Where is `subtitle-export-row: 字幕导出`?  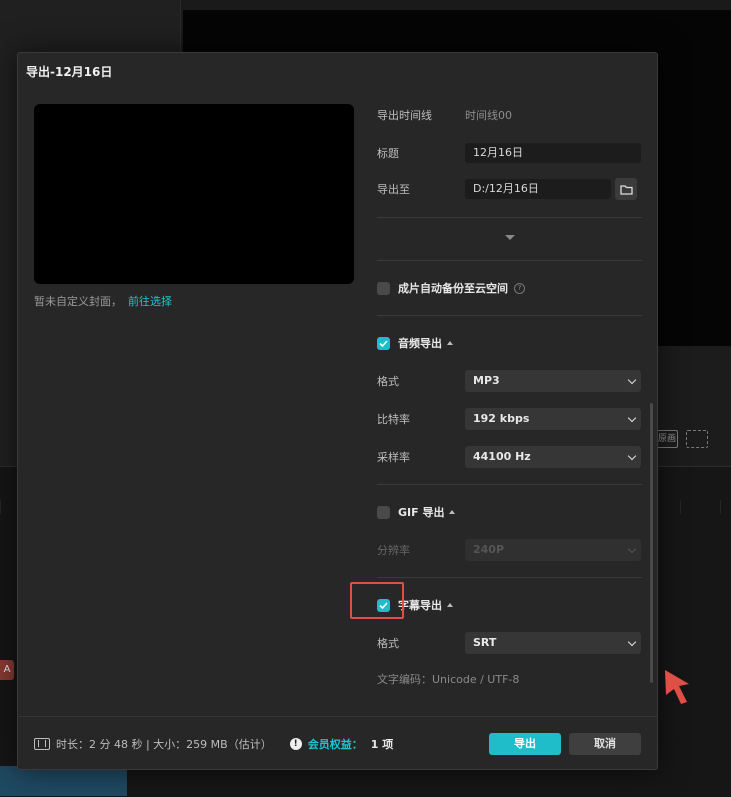 subtitle-export-row: 字幕导出 is located at coordinates (509, 605).